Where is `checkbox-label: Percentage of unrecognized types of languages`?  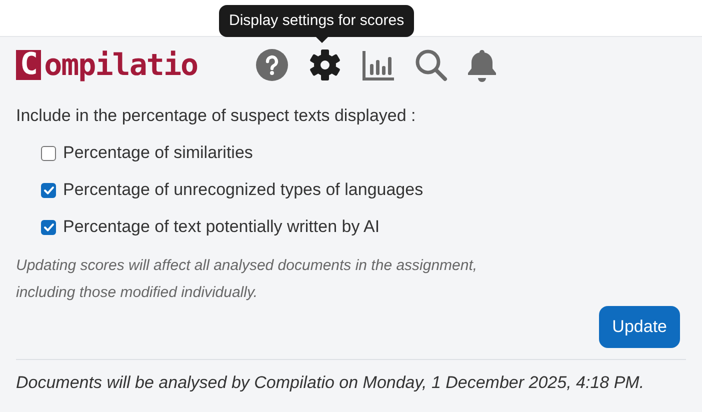
checkbox-label: Percentage of unrecognized types of languages is located at coordinates (243, 190).